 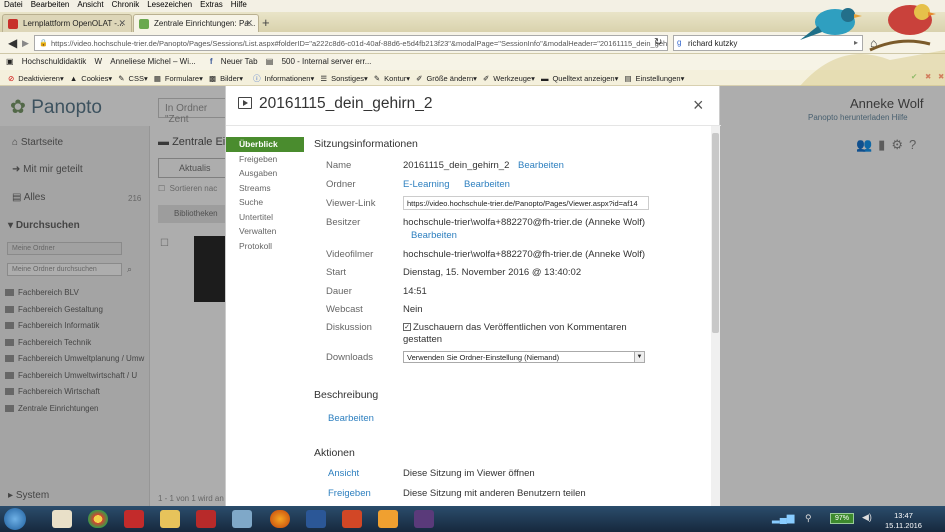 I want to click on downloads-label: Downloads, so click(x=349, y=357).